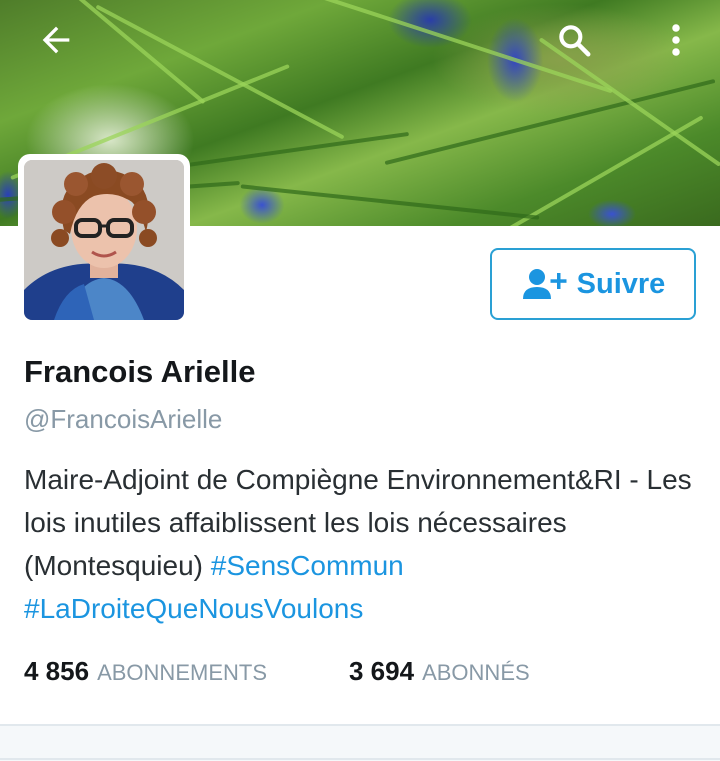  I want to click on search-icon, so click(575, 41).